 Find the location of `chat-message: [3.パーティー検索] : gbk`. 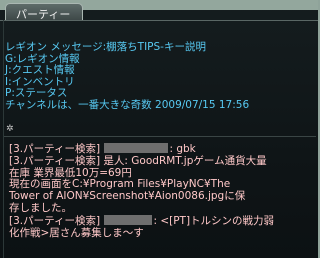

chat-message: [3.パーティー検索] : gbk is located at coordinates (162, 149).